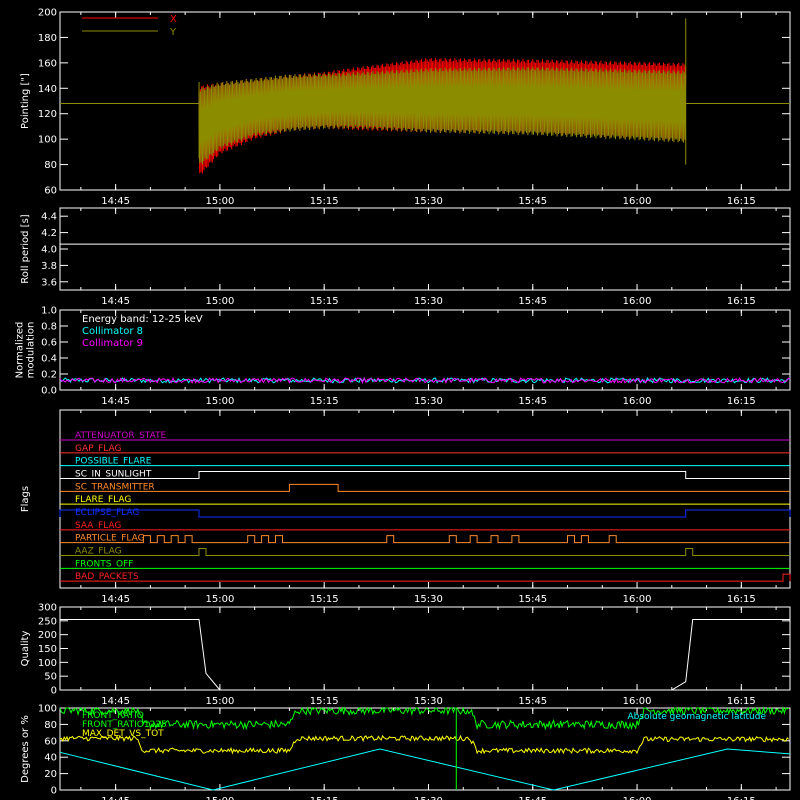 This screenshot has height=800, width=800. Describe the element at coordinates (324, 701) in the screenshot. I see `quality-xtick-label: 15:15` at that location.